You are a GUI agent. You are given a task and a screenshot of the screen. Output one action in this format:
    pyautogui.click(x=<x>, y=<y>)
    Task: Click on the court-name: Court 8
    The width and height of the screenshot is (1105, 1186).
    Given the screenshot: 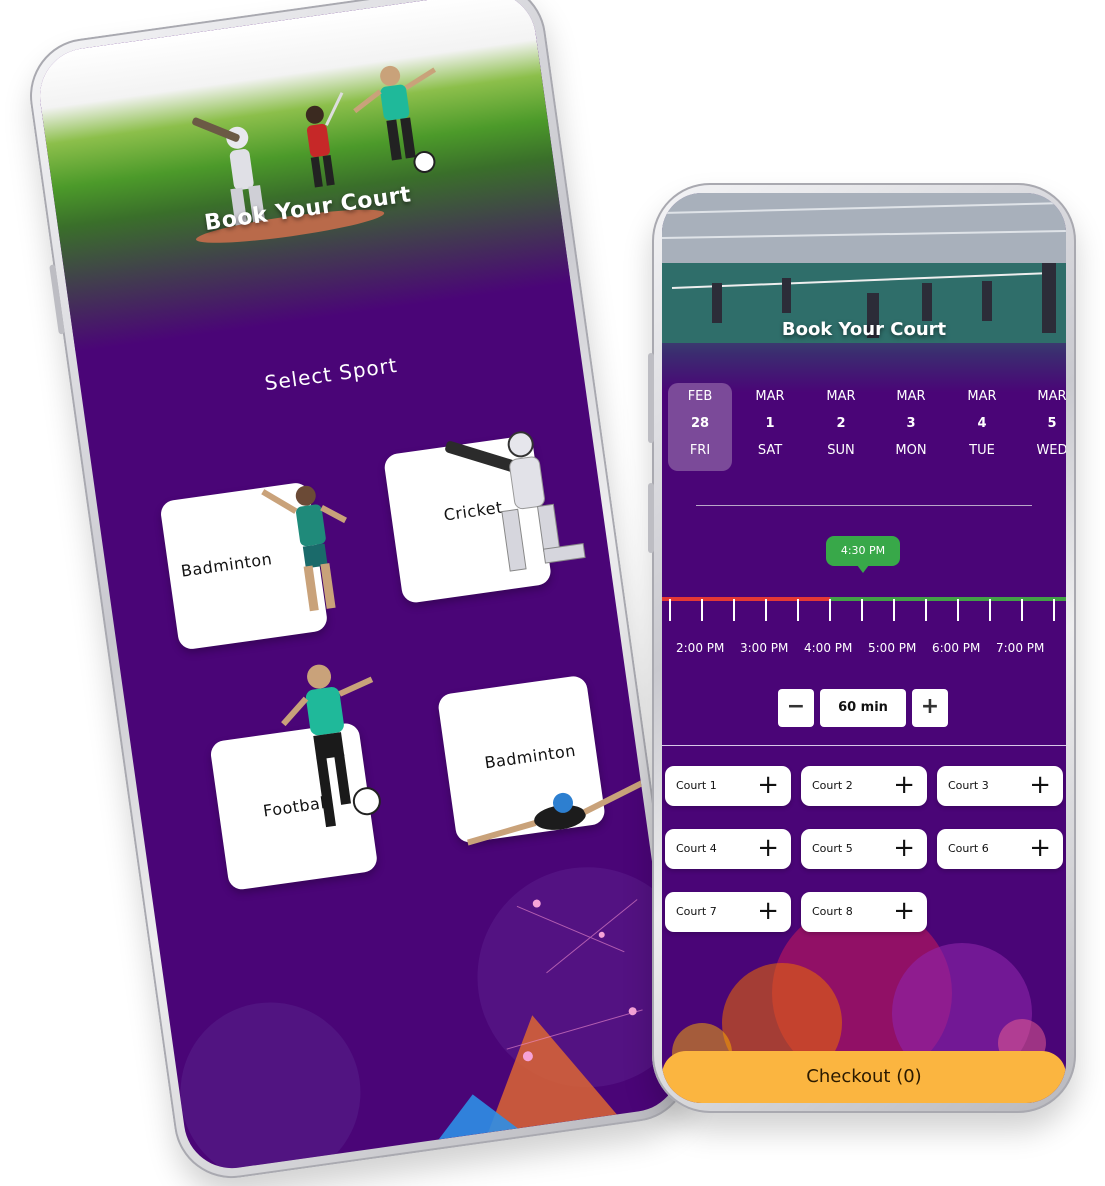 What is the action you would take?
    pyautogui.click(x=832, y=911)
    